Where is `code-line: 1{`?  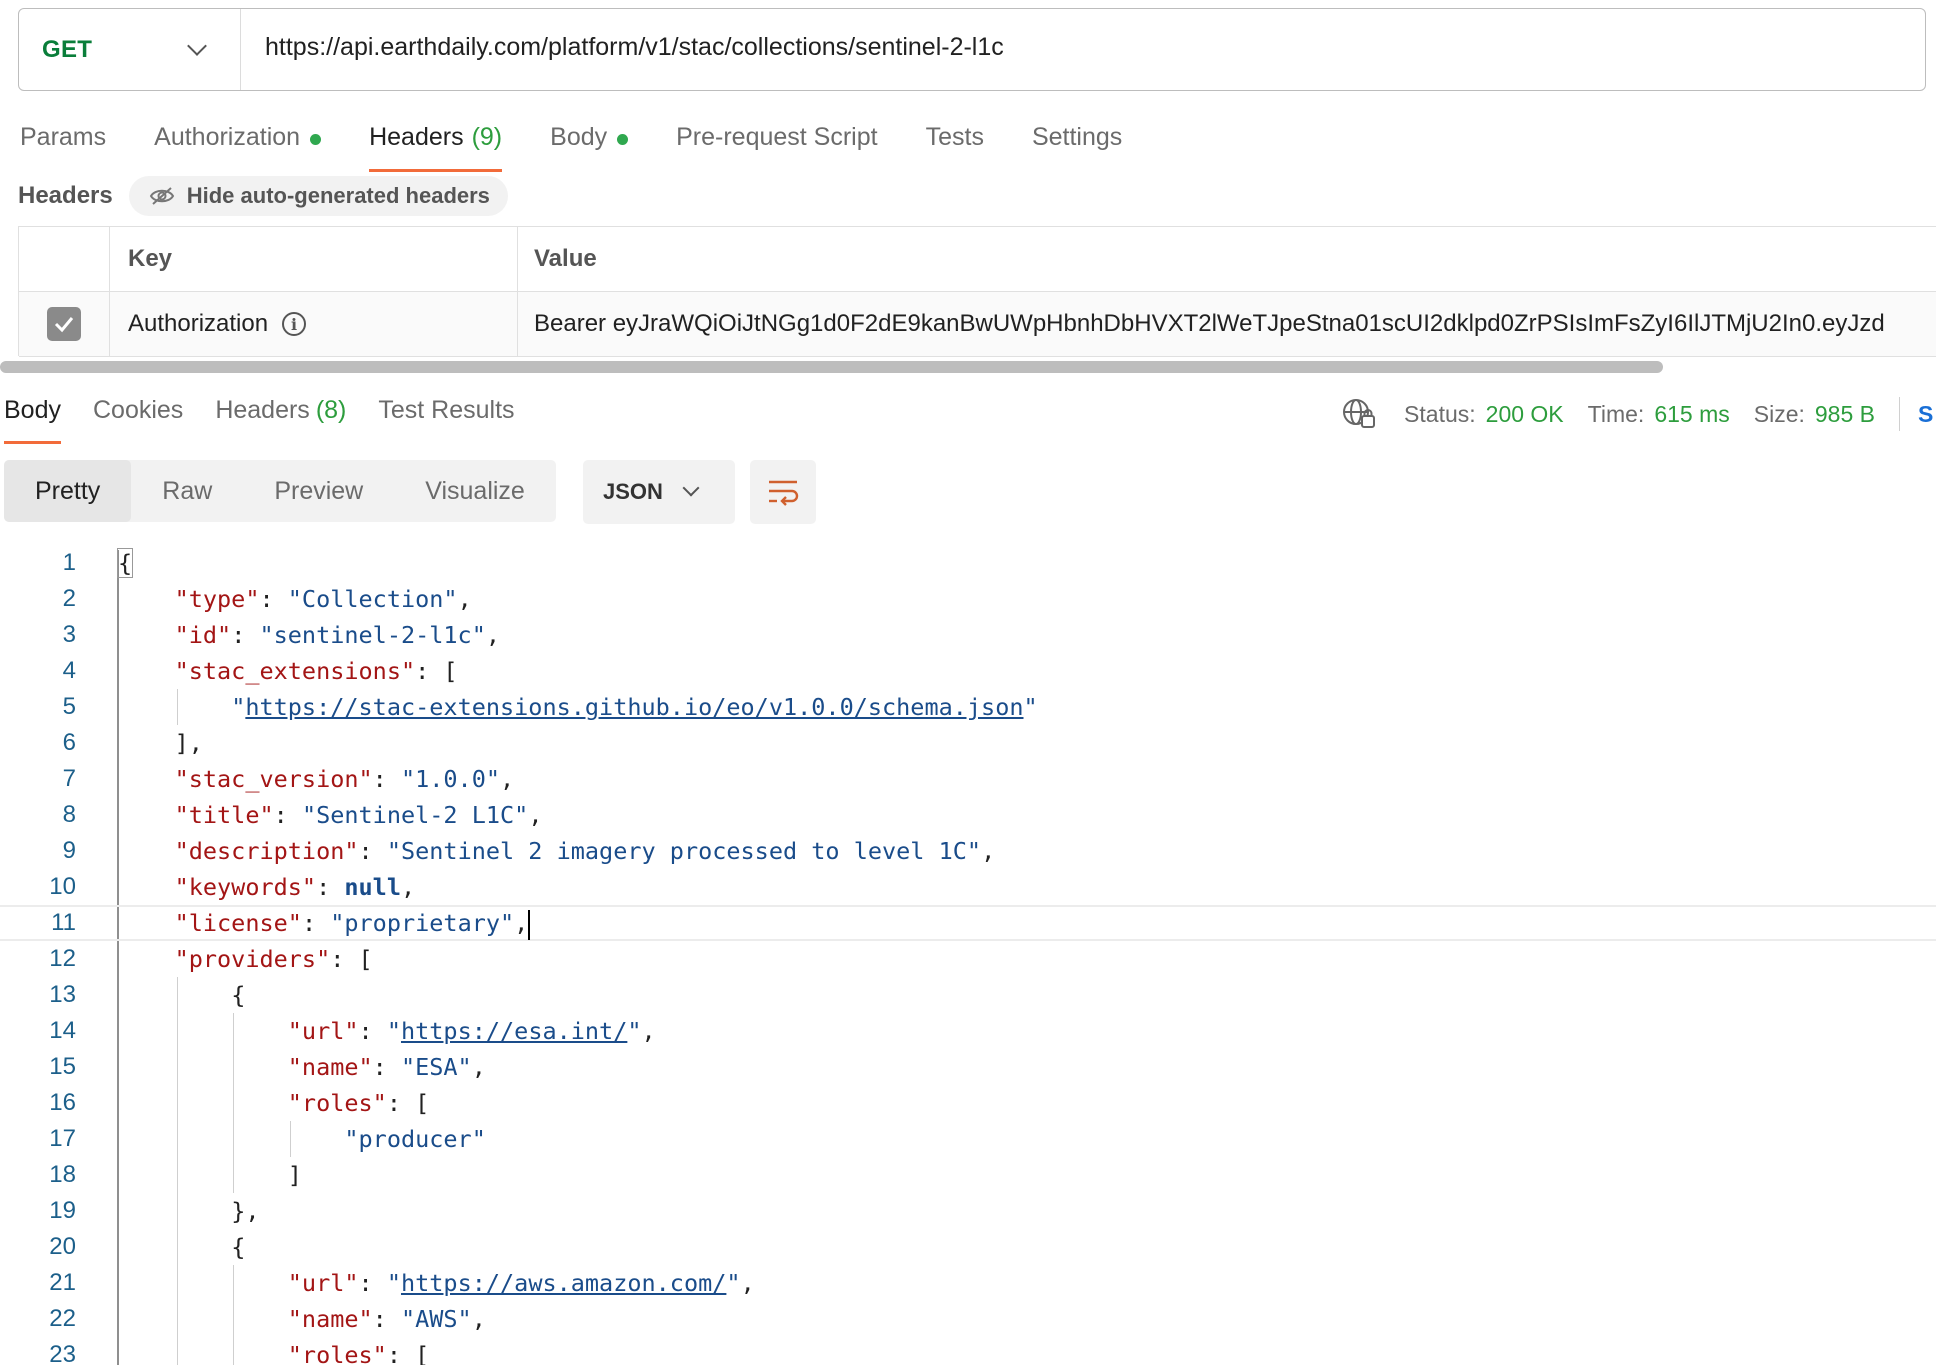
code-line: 1{ is located at coordinates (968, 563).